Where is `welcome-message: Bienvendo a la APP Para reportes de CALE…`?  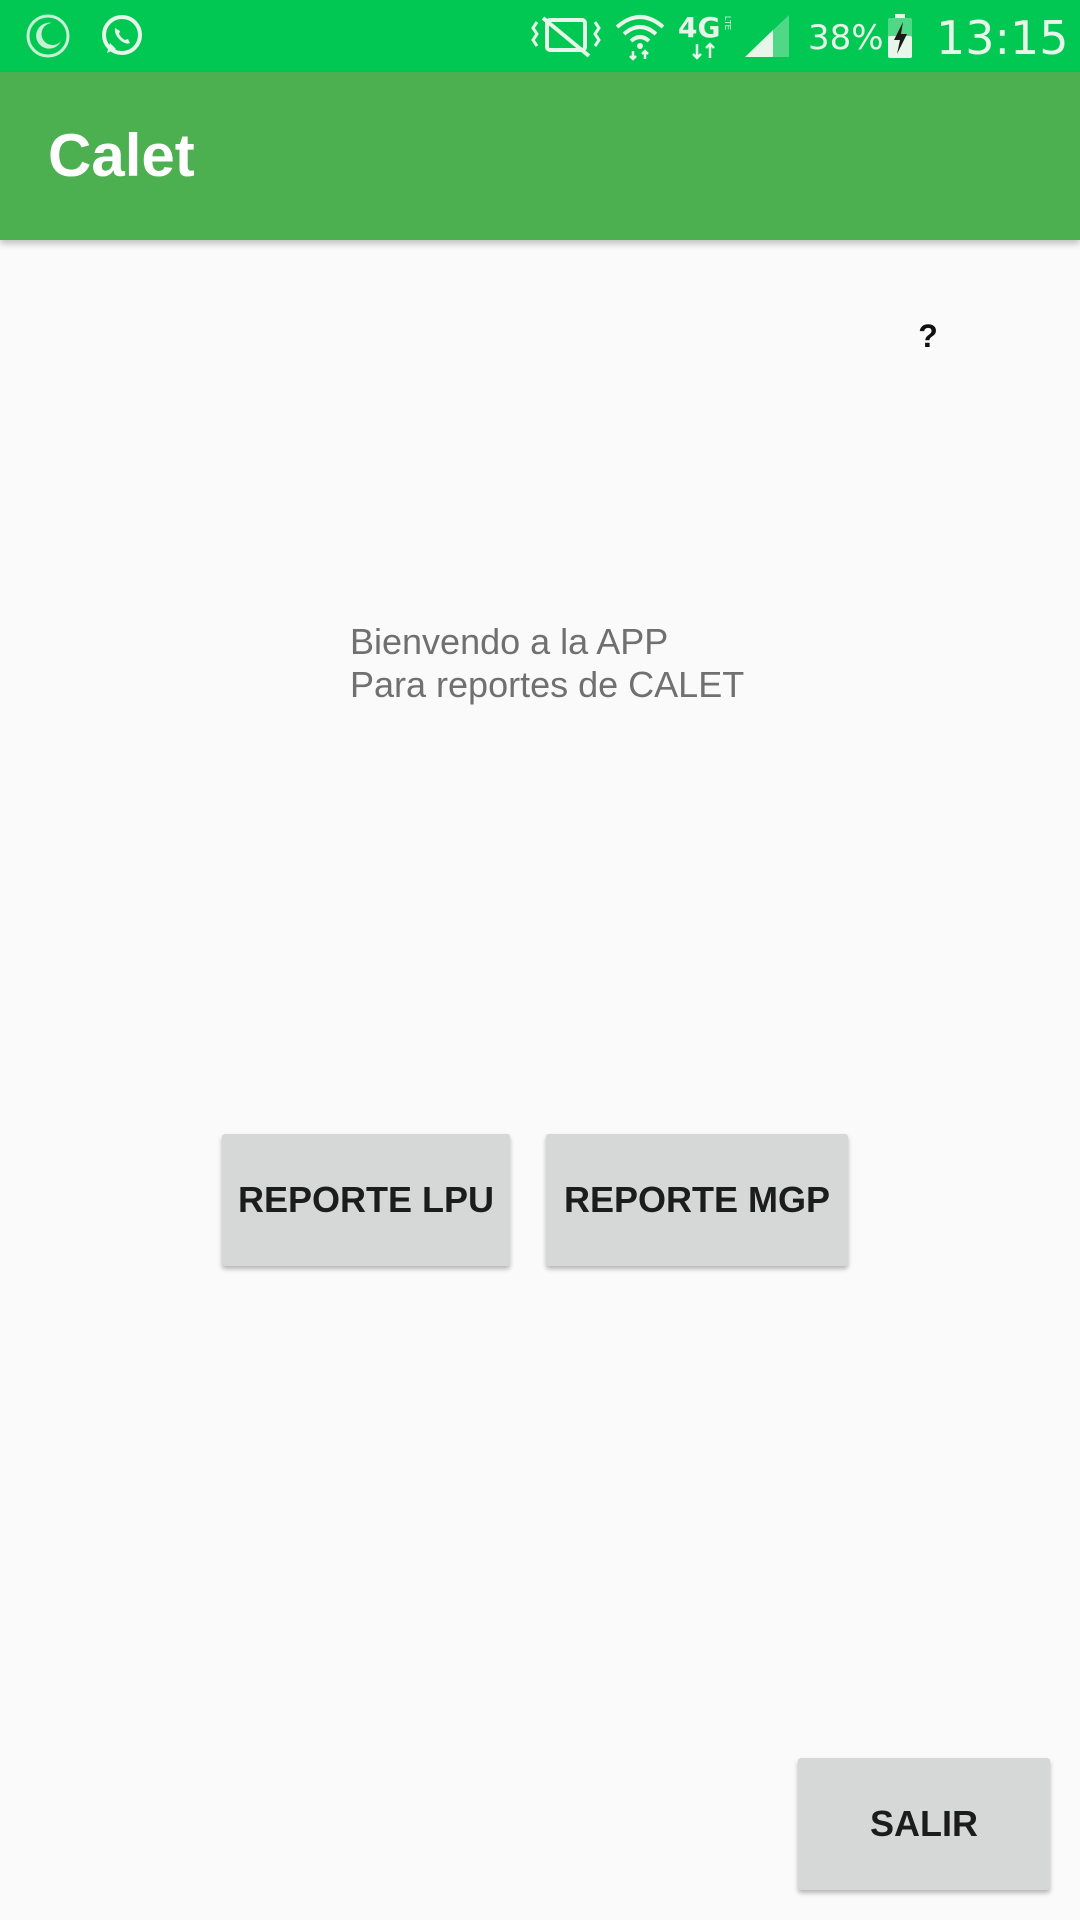
welcome-message: Bienvendo a la APP Para reportes de CALE… is located at coordinates (610, 663).